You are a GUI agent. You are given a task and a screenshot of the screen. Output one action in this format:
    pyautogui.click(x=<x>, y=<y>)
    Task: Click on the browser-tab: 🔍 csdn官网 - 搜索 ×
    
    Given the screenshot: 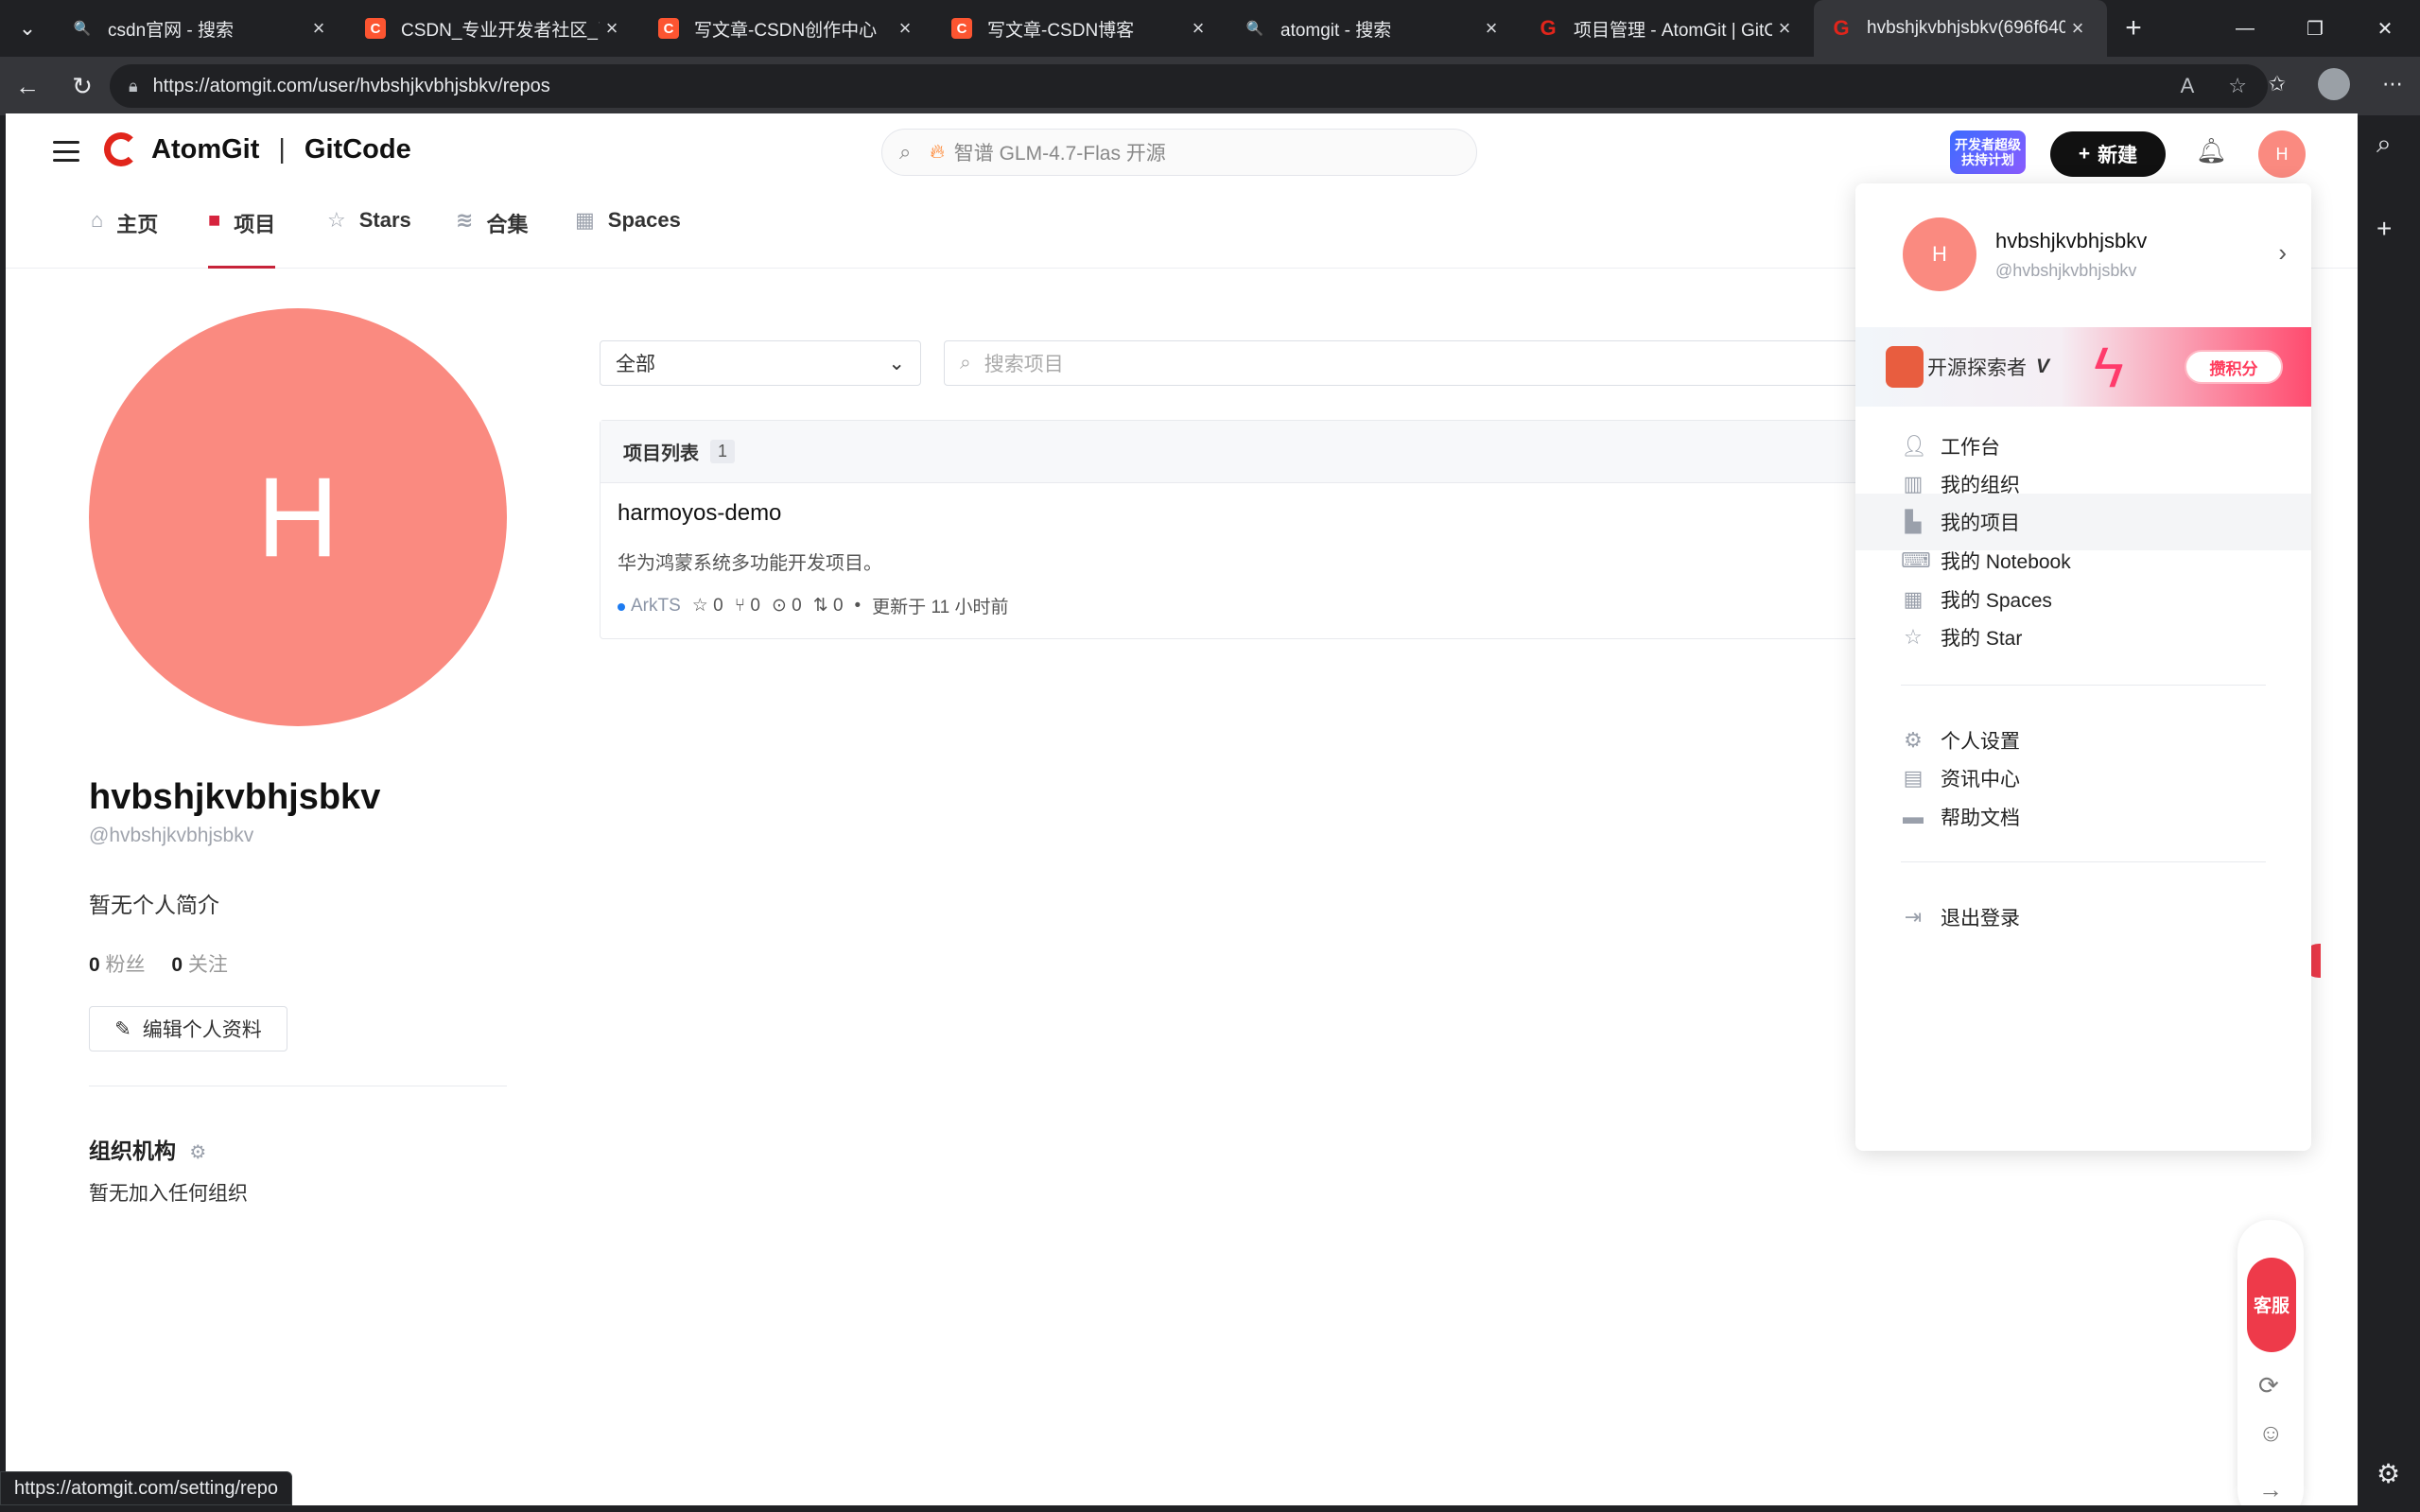 What is the action you would take?
    pyautogui.click(x=202, y=28)
    